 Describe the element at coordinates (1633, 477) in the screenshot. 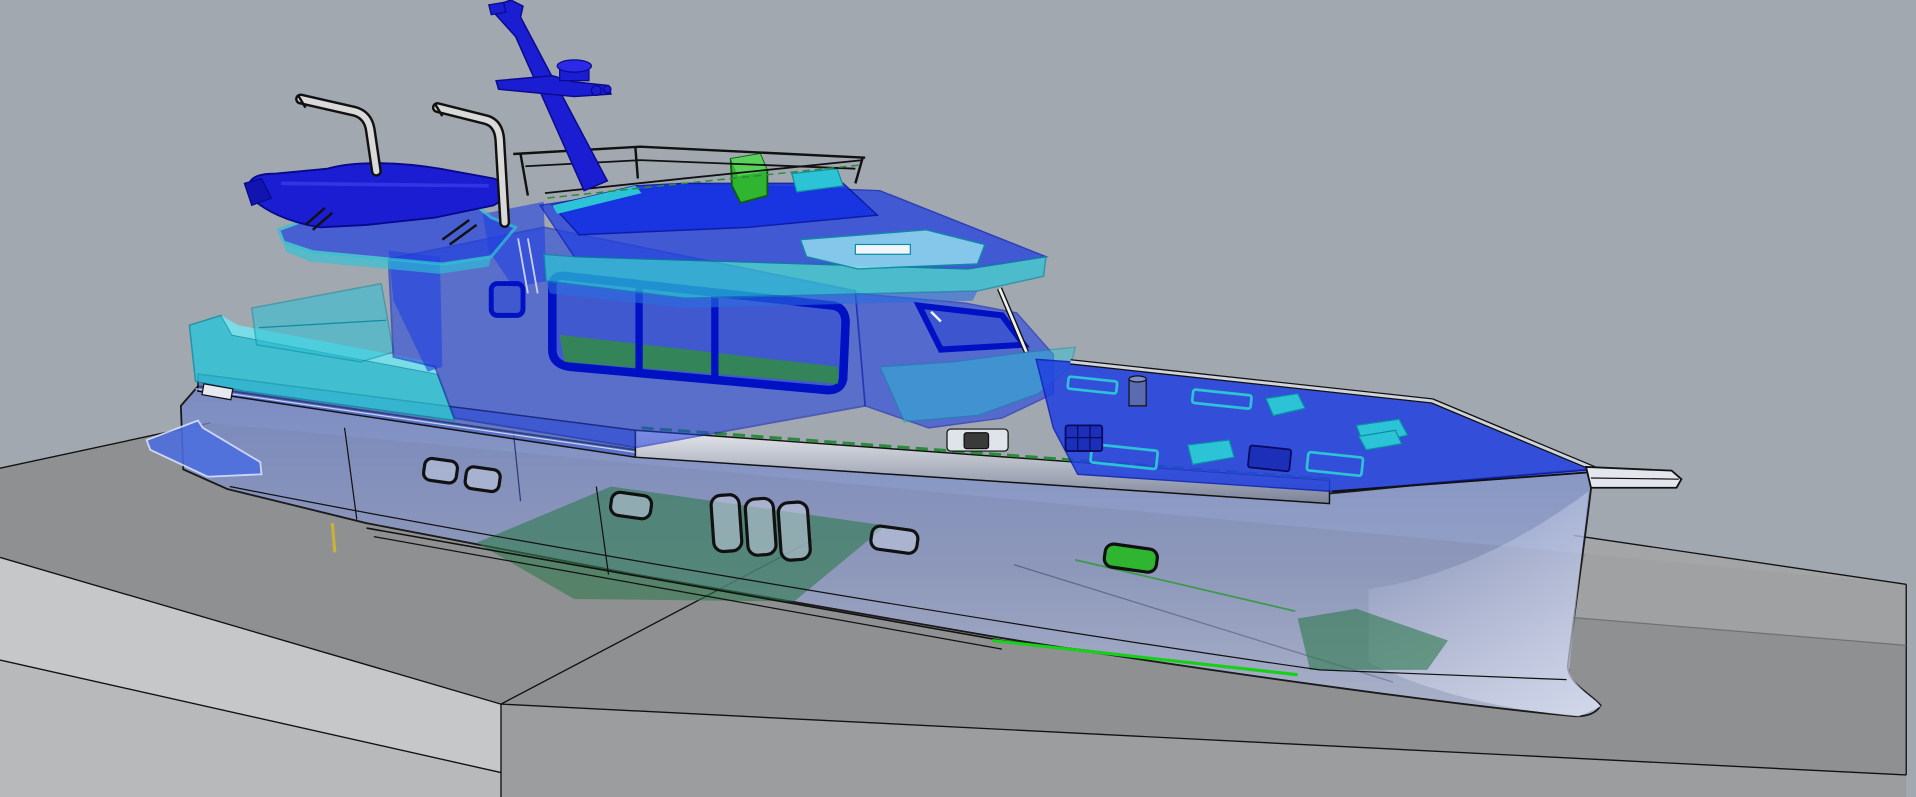

I see `bow-pulpit` at that location.